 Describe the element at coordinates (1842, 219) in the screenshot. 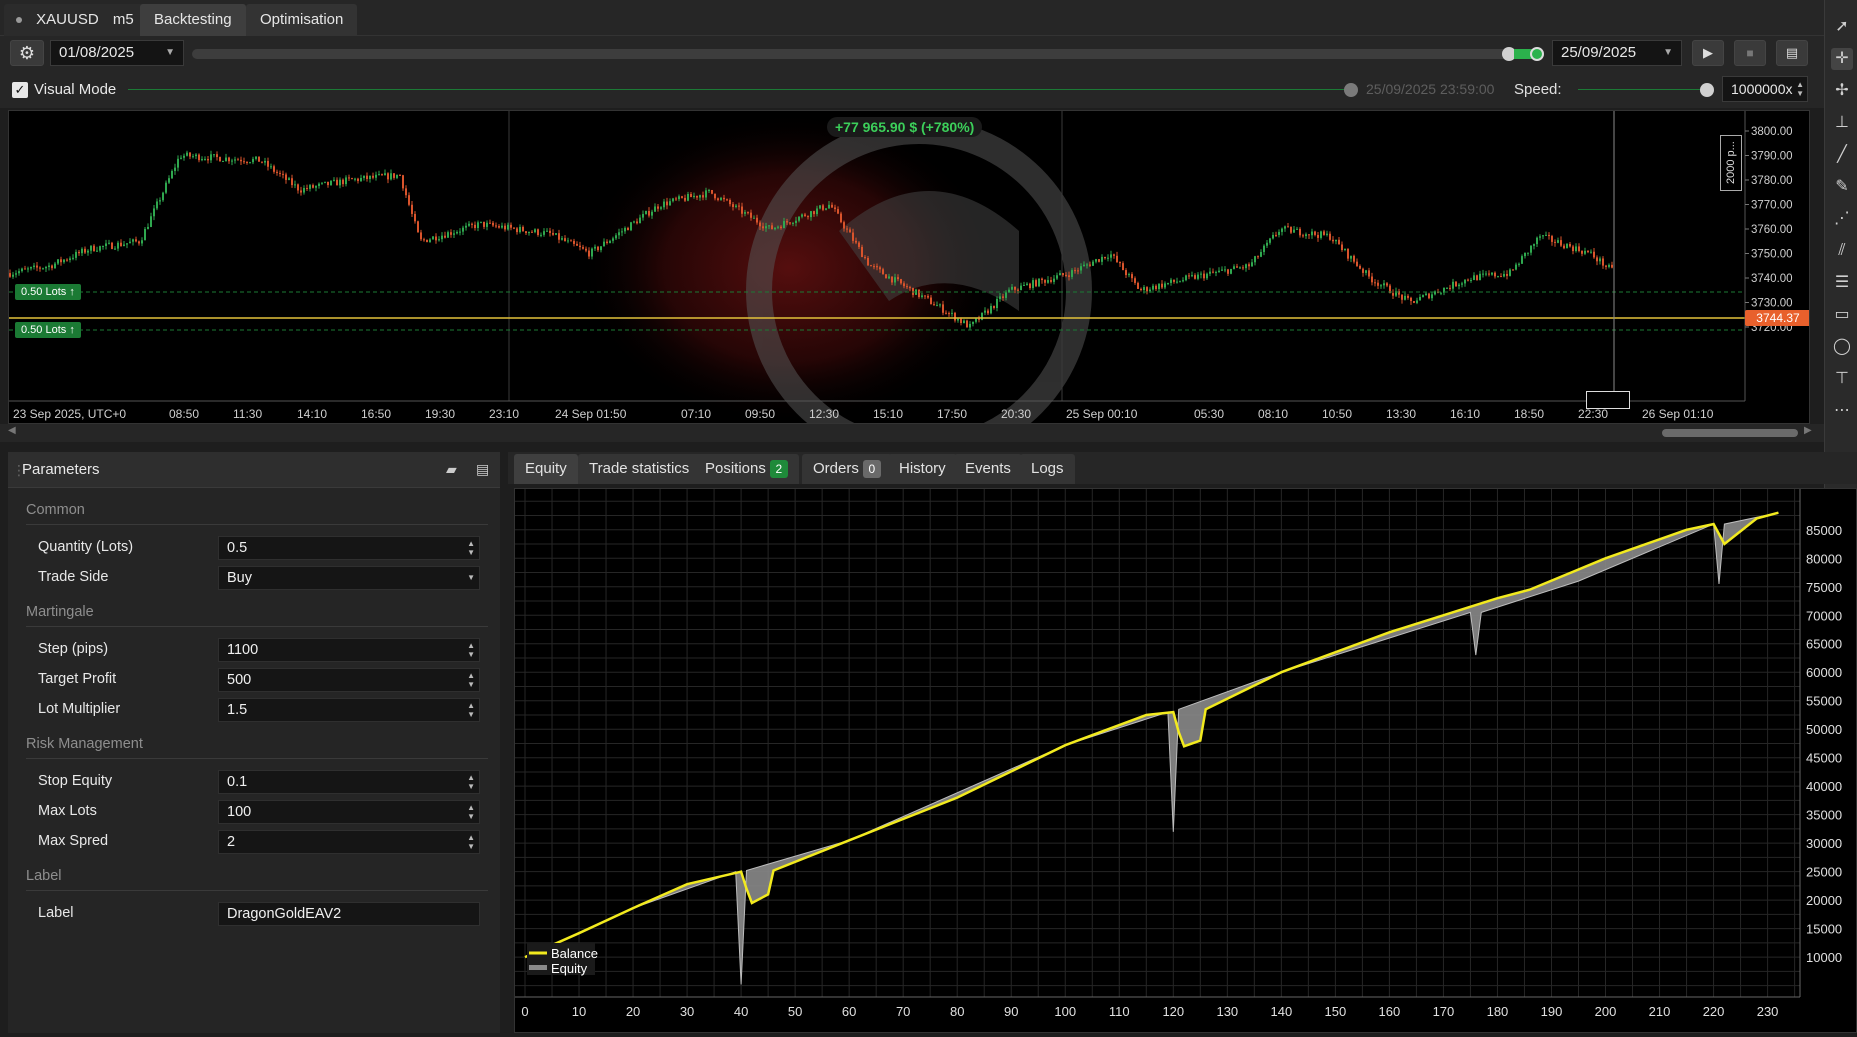

I see `fan-icon: ⋰` at that location.